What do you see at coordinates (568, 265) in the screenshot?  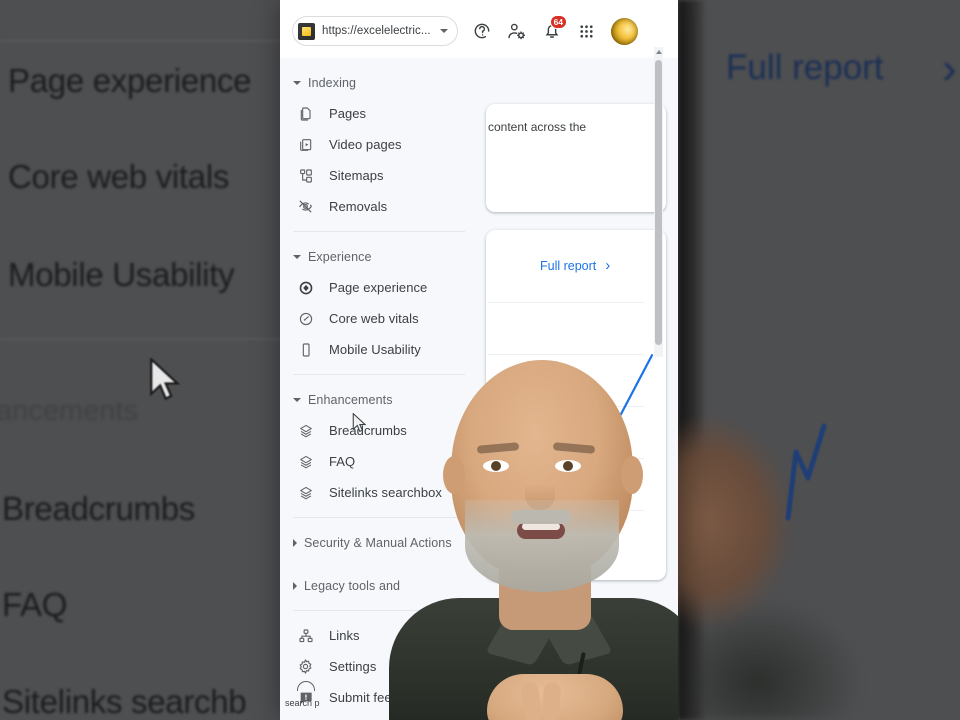 I see `full-report-label: Full report` at bounding box center [568, 265].